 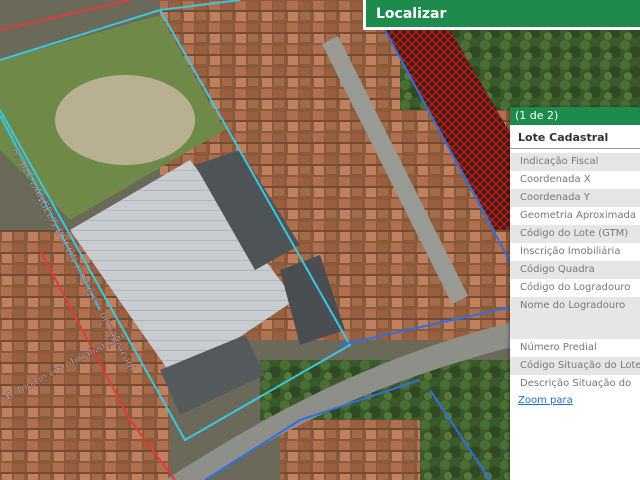 What do you see at coordinates (406, 14) in the screenshot?
I see `search-label: Localizar` at bounding box center [406, 14].